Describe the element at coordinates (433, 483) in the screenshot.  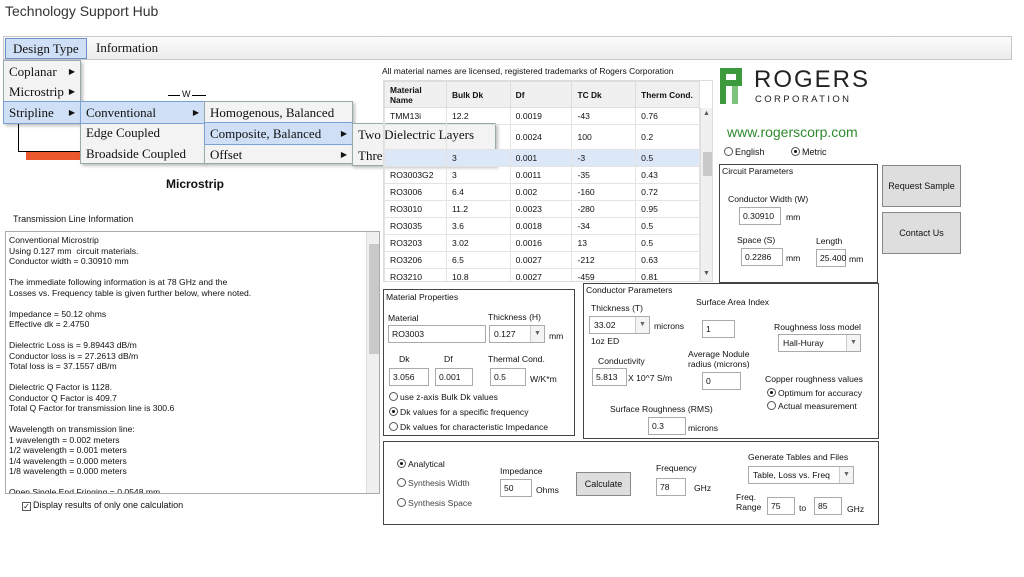
I see `mode-synthesis-width: Synthesis Width` at that location.